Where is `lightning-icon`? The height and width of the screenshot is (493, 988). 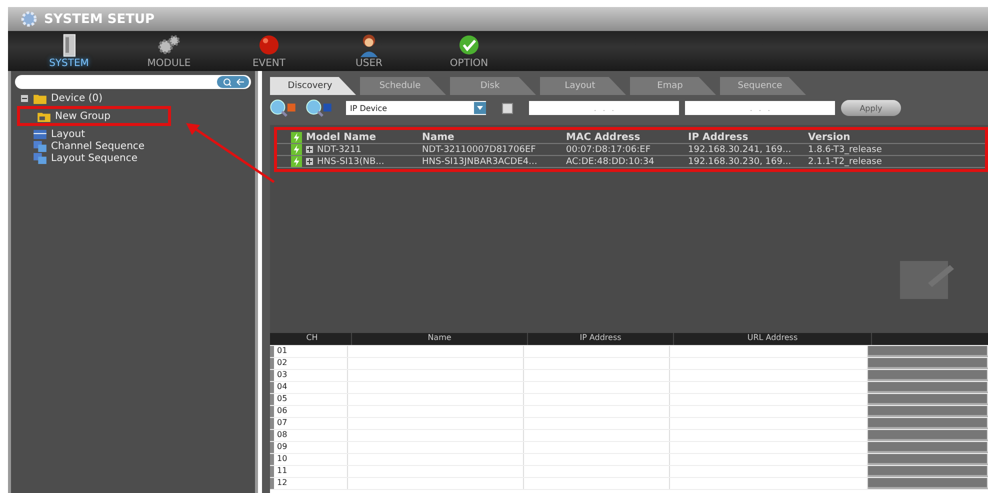 lightning-icon is located at coordinates (296, 137).